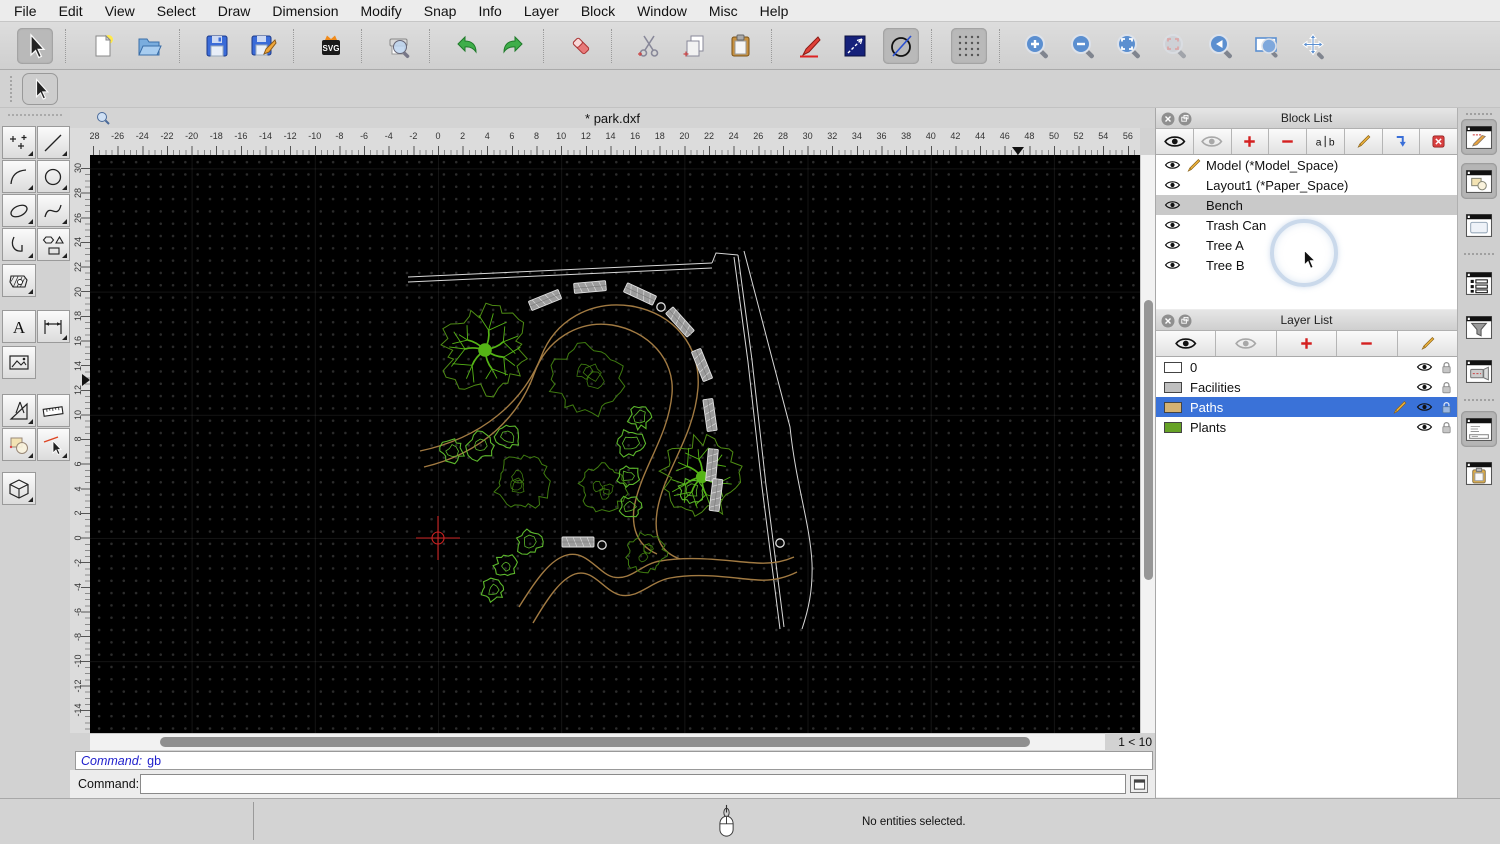  I want to click on layer-row-0: 0, so click(1306, 367).